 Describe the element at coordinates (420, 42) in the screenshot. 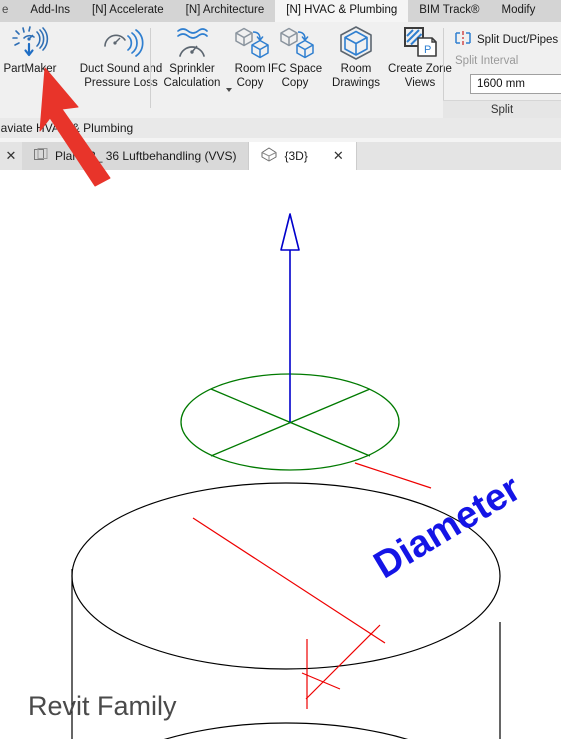

I see `create-zone-views-icon: P` at that location.